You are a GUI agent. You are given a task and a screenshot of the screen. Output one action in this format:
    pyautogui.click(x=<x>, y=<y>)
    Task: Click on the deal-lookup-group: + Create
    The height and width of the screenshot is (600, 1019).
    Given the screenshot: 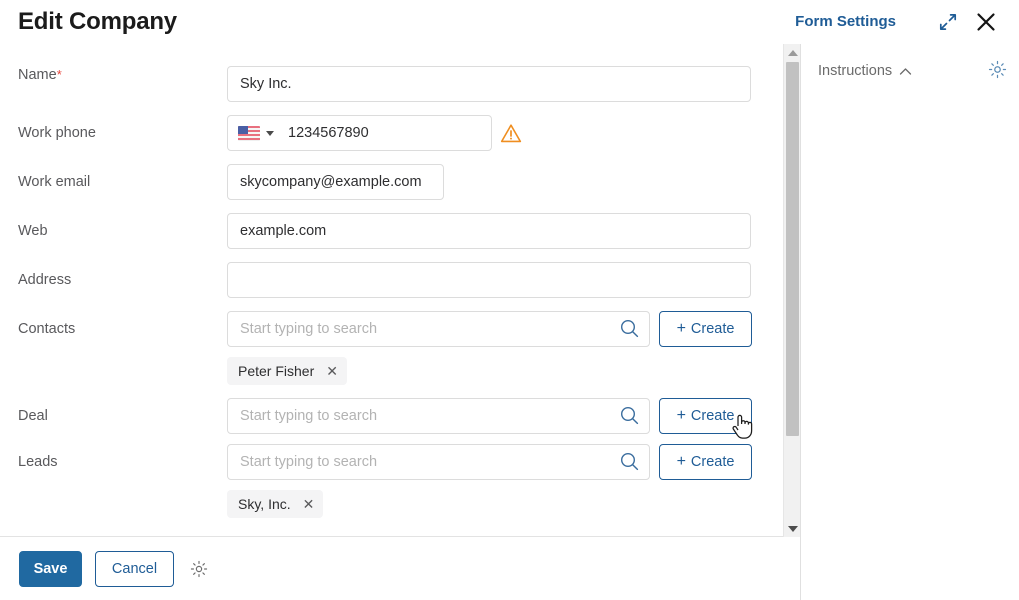 What is the action you would take?
    pyautogui.click(x=505, y=416)
    